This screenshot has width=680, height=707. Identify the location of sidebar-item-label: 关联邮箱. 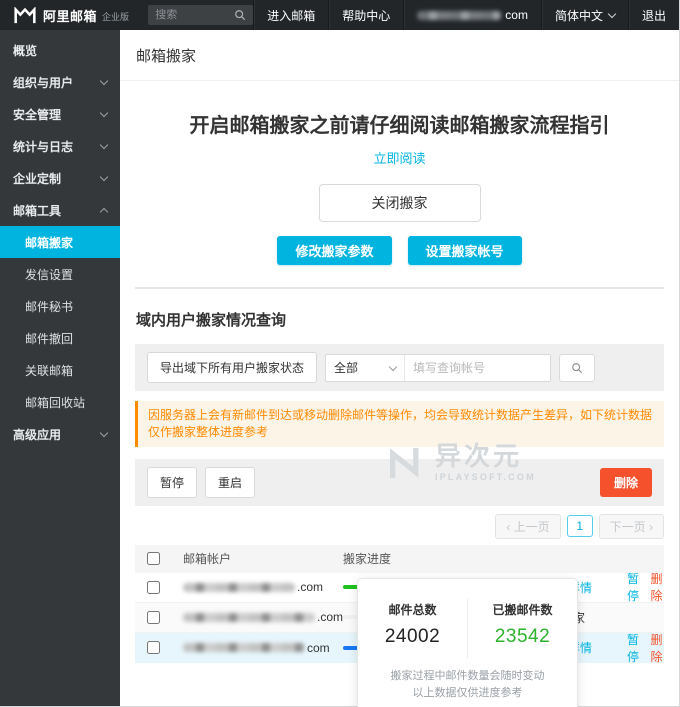
(49, 370).